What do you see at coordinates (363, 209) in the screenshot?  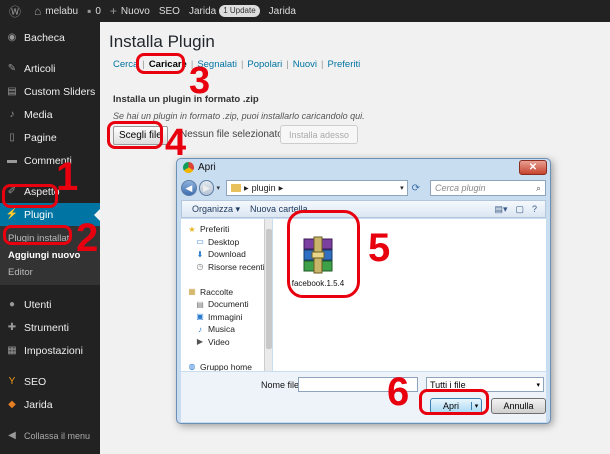 I see `dialog-toolbar: Organizza ▾ Nuova cartella ▤▾ ▢ ?` at bounding box center [363, 209].